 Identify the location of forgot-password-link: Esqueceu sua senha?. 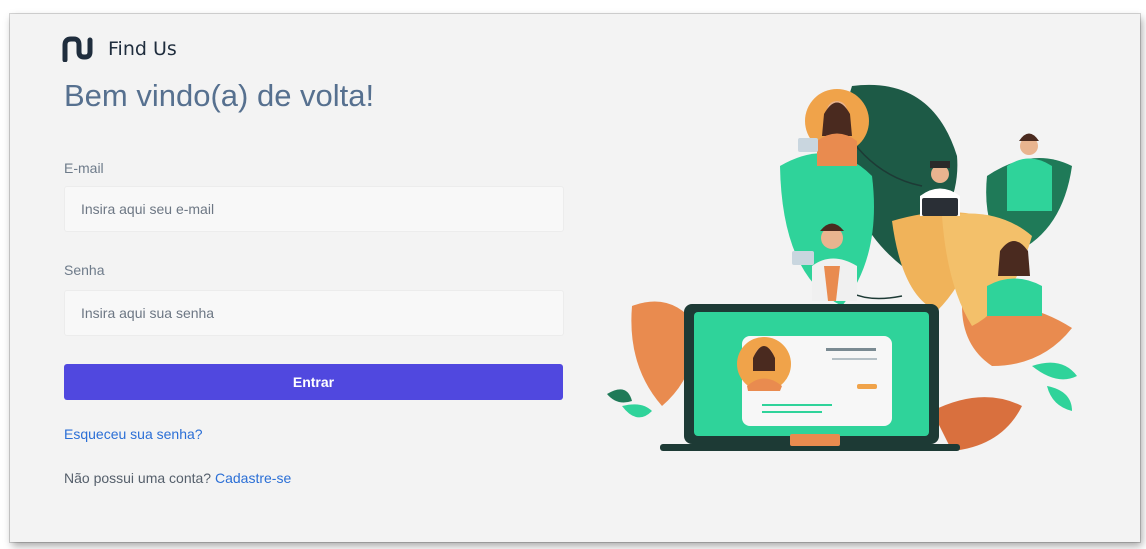
(133, 434).